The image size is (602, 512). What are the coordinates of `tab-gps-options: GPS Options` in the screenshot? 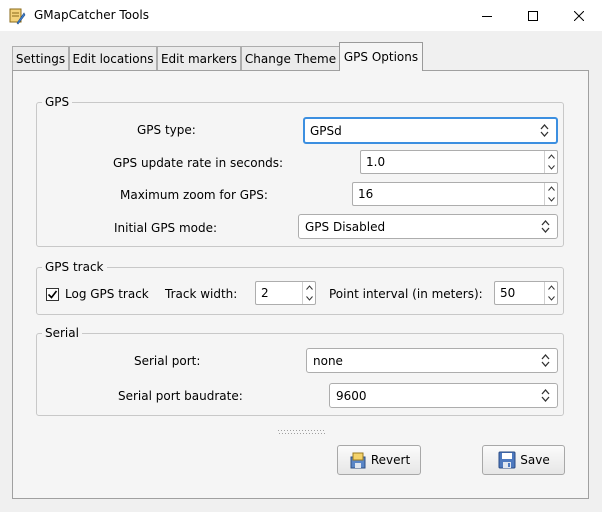 It's located at (381, 56).